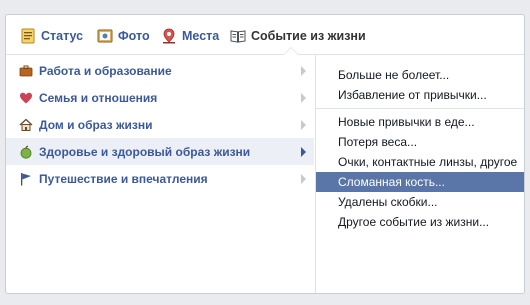  Describe the element at coordinates (26, 98) in the screenshot. I see `heart-icon` at that location.